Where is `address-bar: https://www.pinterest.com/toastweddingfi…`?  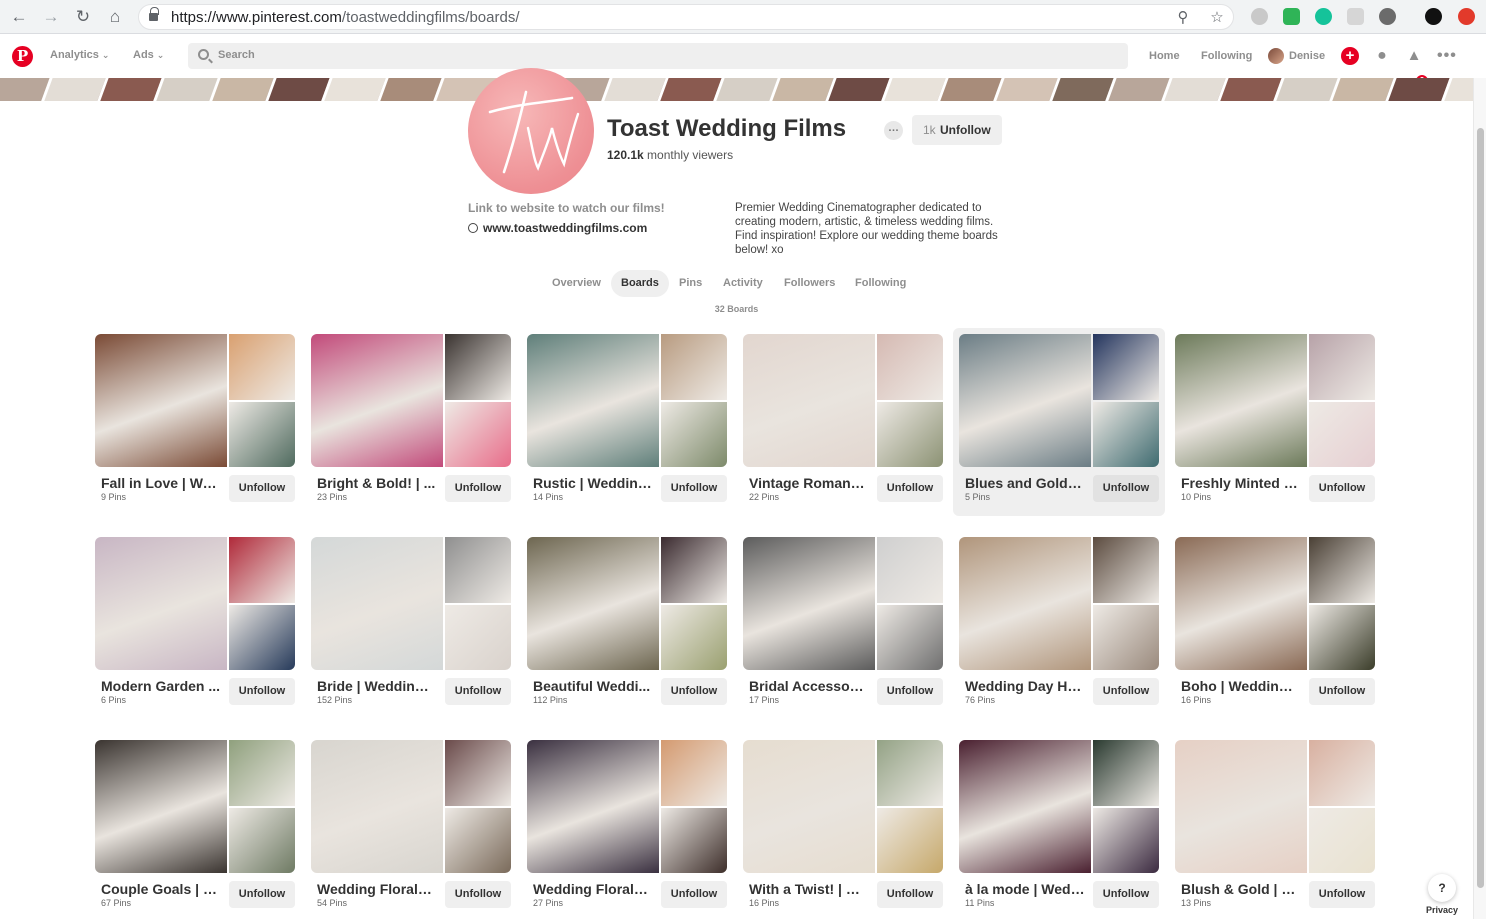 address-bar: https://www.pinterest.com/toastweddingfi… is located at coordinates (686, 17).